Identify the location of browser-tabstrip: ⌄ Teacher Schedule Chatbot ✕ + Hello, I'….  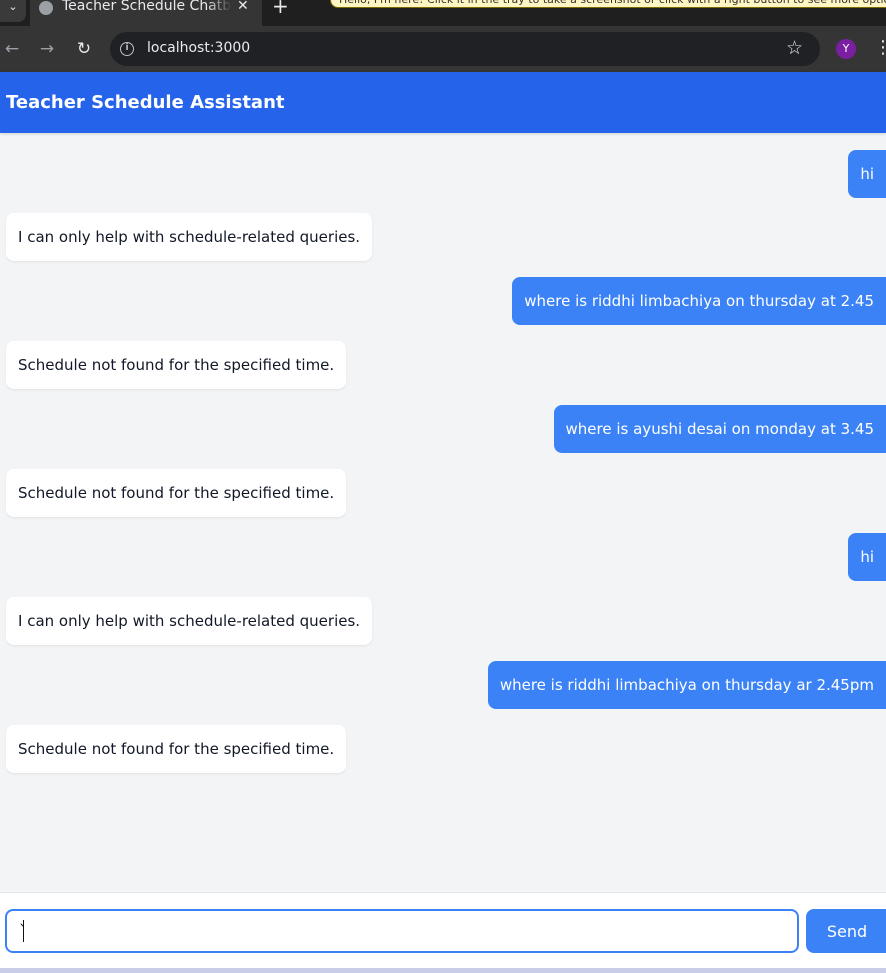
(443, 13).